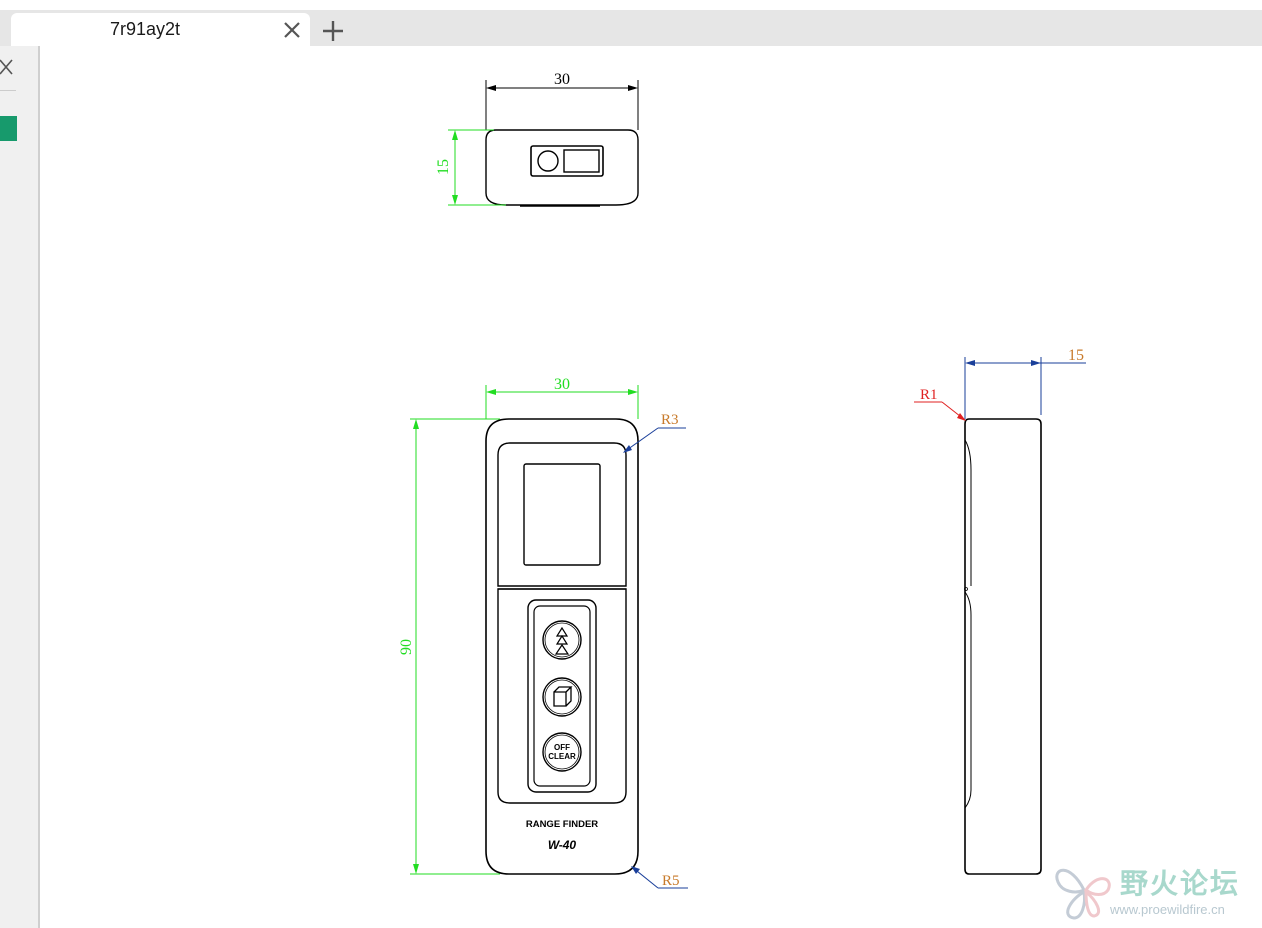  I want to click on side-view: 15 R1, so click(1000, 611).